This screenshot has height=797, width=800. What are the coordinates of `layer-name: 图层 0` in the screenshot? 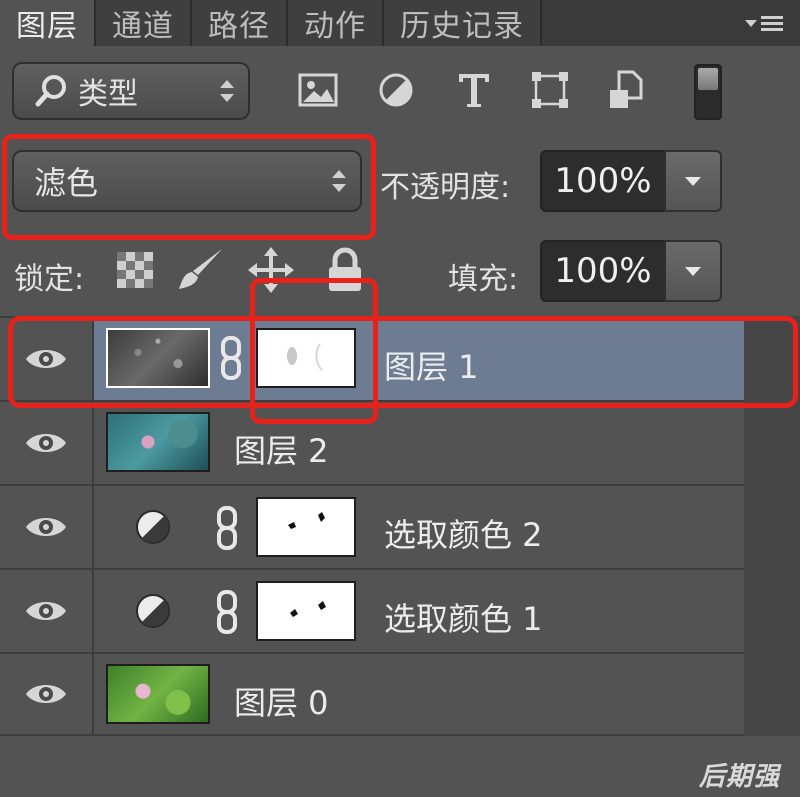 It's located at (281, 701).